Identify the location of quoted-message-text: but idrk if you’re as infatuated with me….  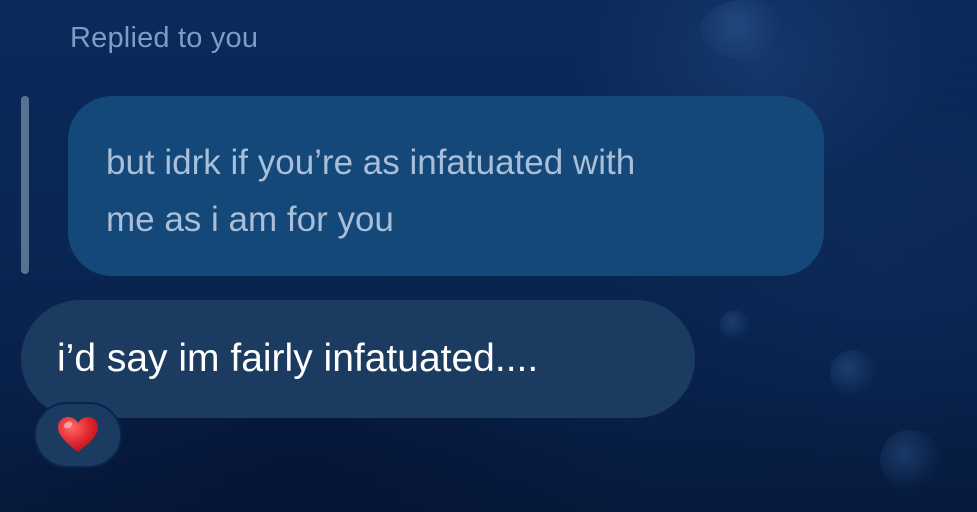
(371, 191).